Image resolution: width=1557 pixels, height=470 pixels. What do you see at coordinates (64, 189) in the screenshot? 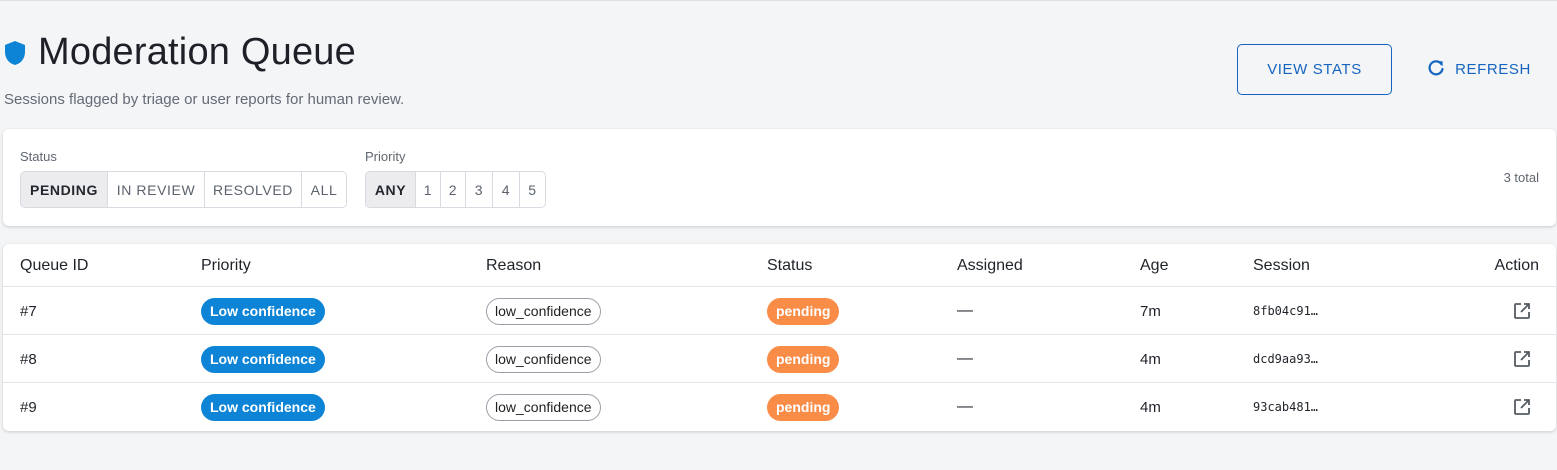
I see `status-option-pending: PENDING` at bounding box center [64, 189].